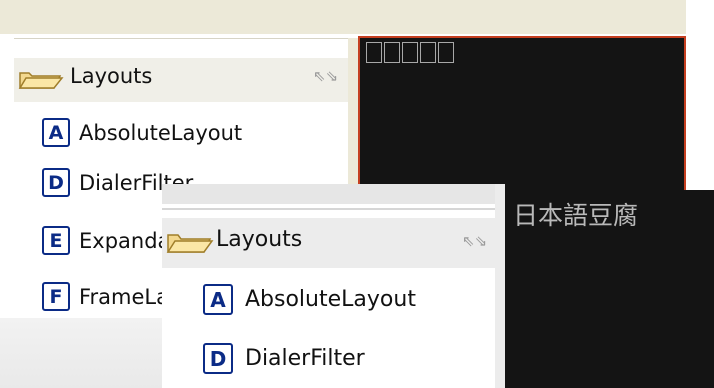 The image size is (714, 388). I want to click on front-section-title: Layouts, so click(259, 239).